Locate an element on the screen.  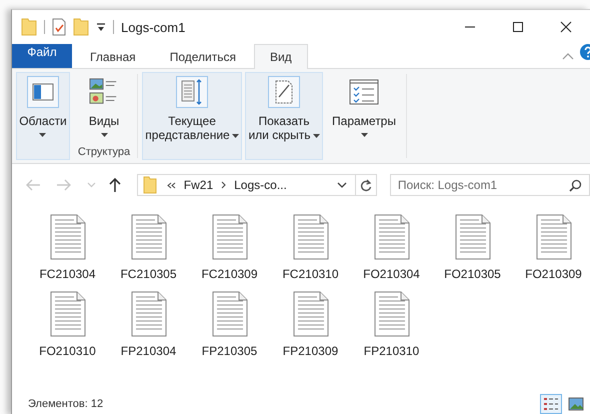
file-name: FP210304 is located at coordinates (148, 351).